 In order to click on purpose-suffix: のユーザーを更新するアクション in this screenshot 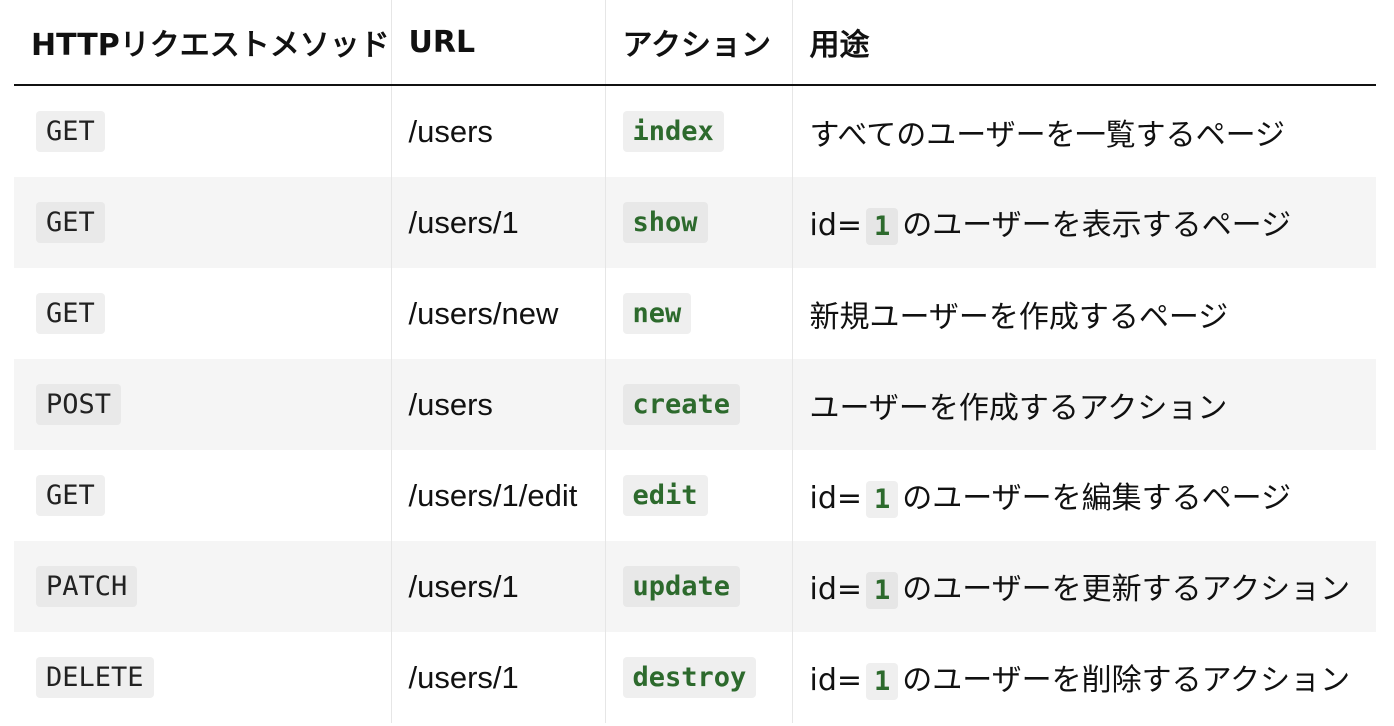, I will do `click(1126, 589)`.